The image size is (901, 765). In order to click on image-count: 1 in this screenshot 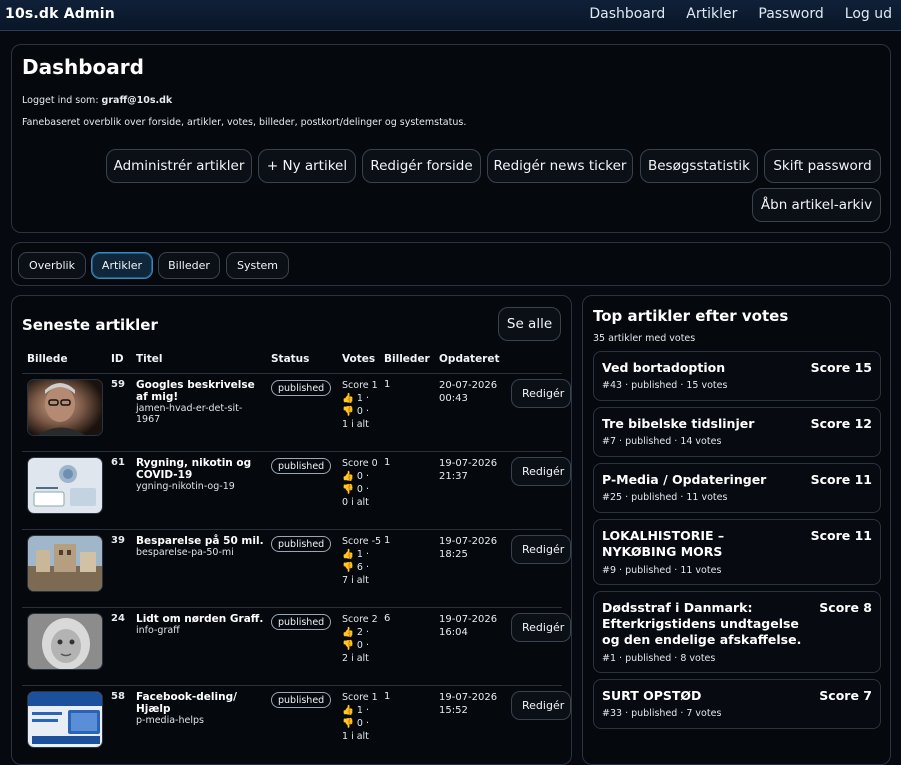, I will do `click(387, 696)`.